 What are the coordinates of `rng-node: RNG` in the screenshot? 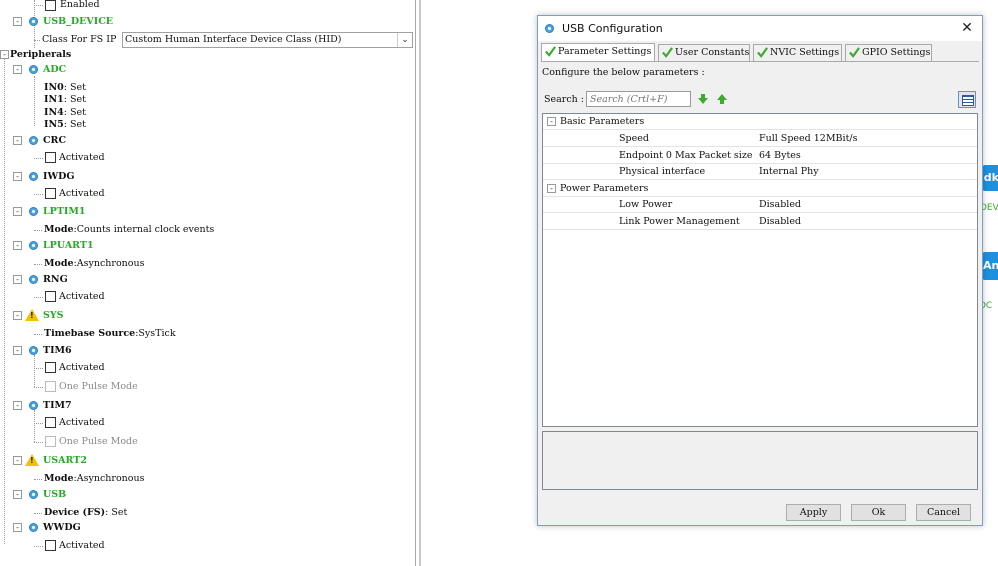 It's located at (55, 280).